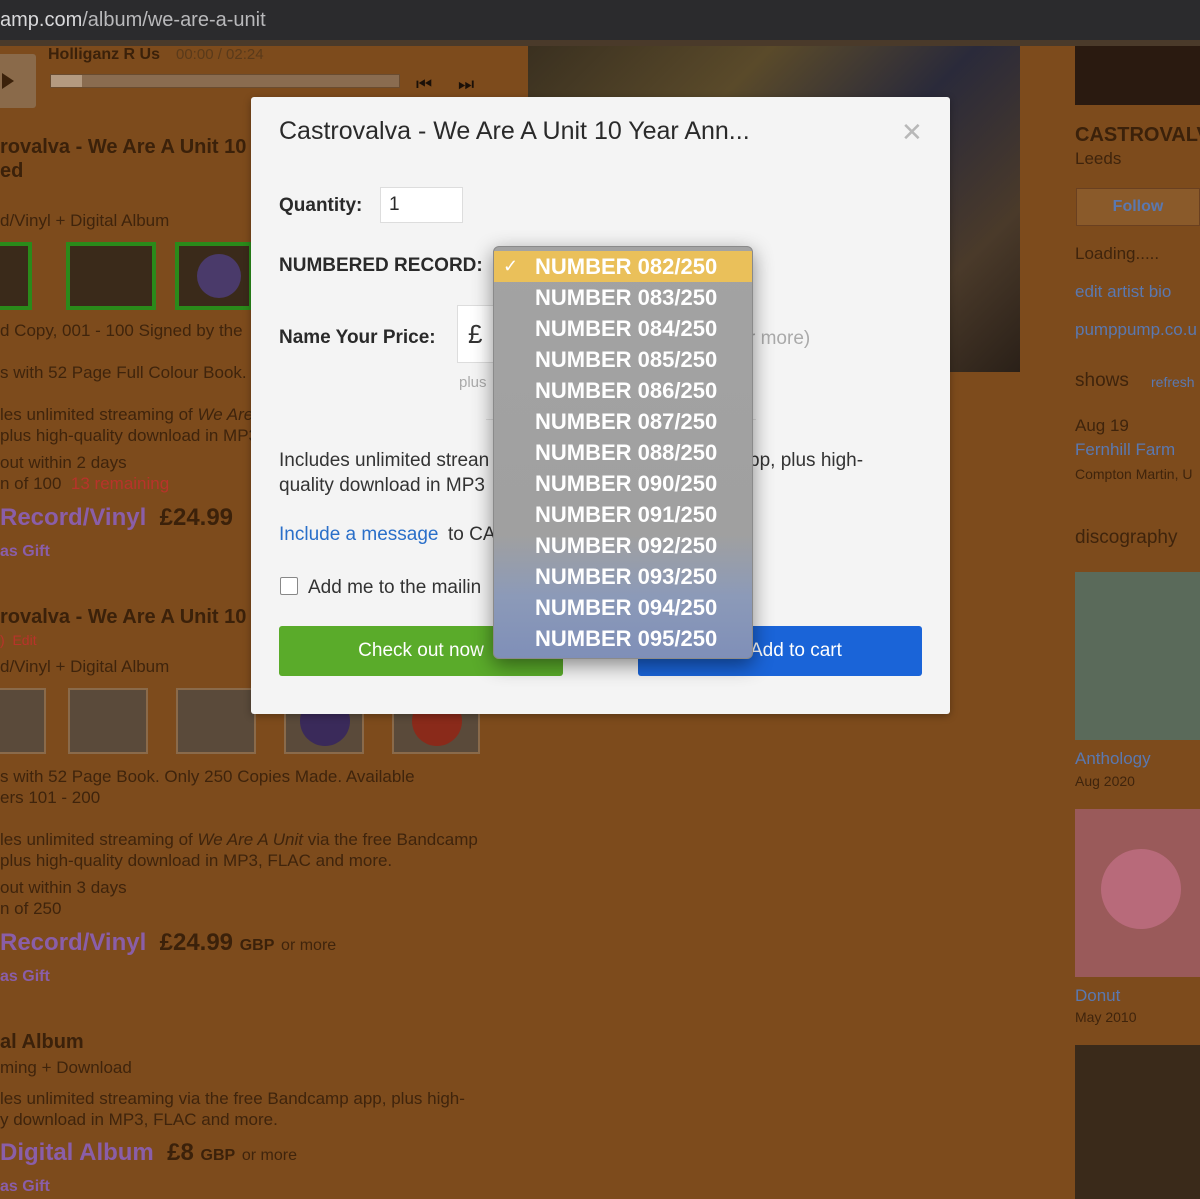  What do you see at coordinates (219, 276) in the screenshot?
I see `vinyl-icon` at bounding box center [219, 276].